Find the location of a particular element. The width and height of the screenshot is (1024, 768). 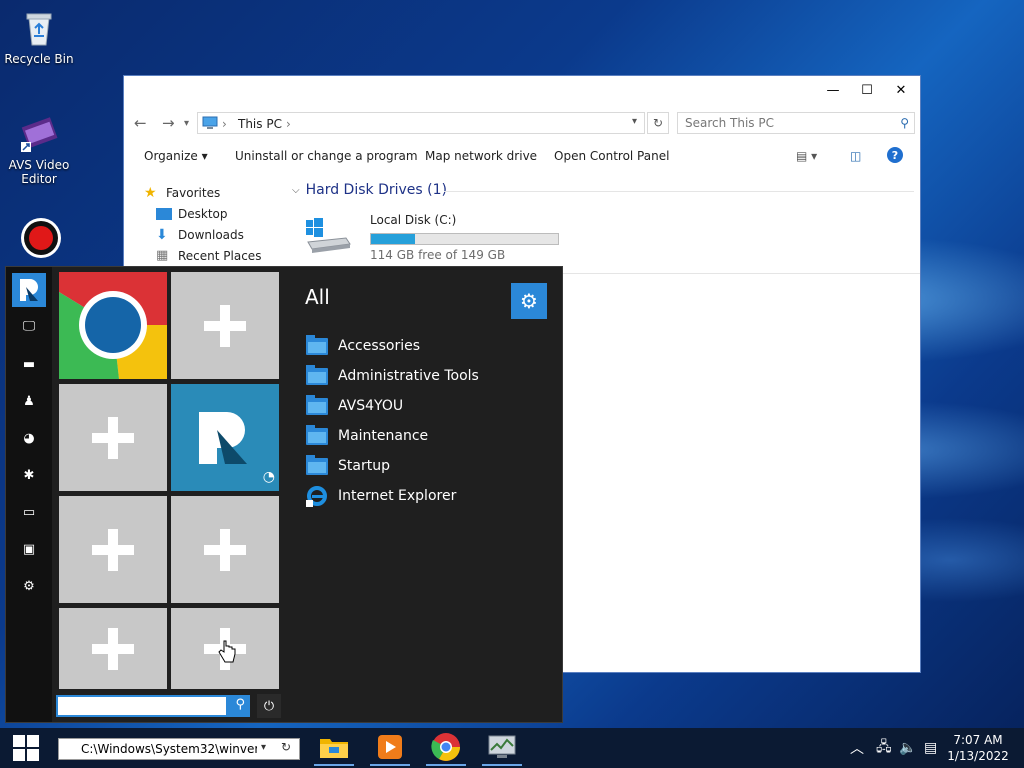

performance-icon: ▭ is located at coordinates (29, 512).